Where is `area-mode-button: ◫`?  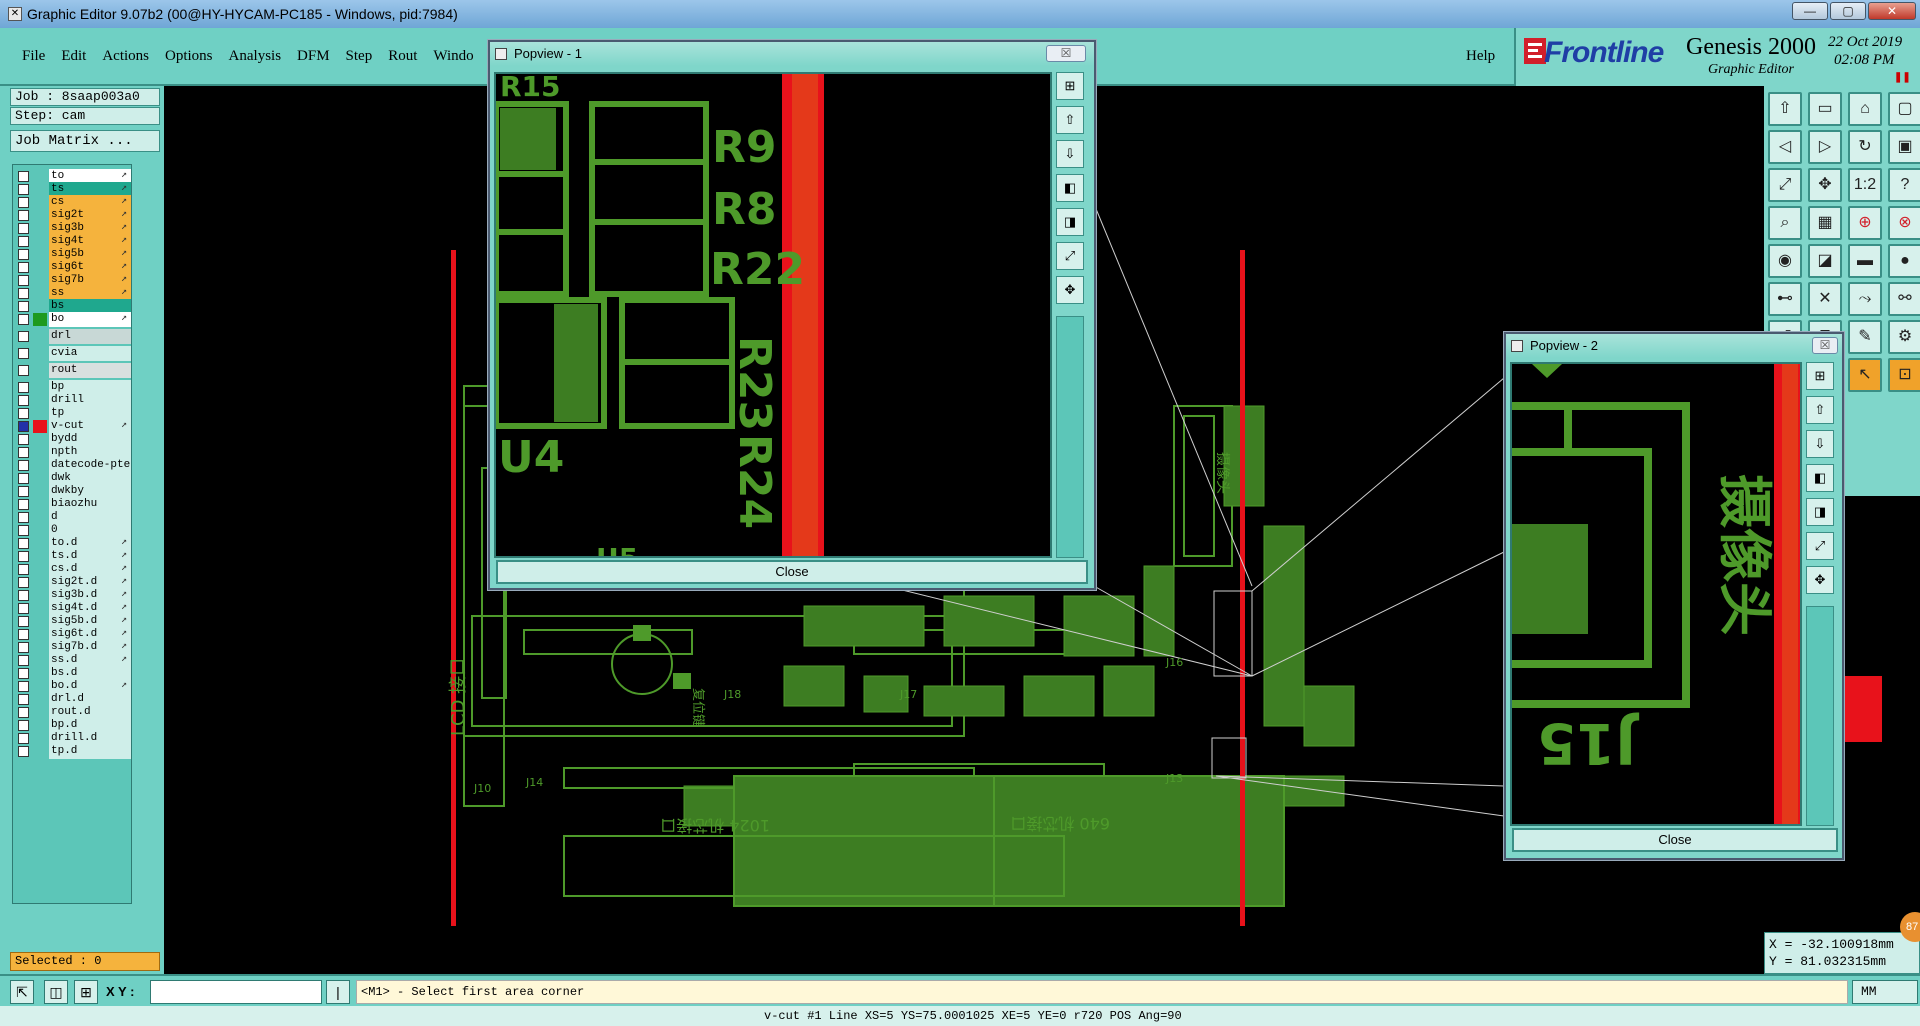
area-mode-button: ◫ is located at coordinates (56, 992).